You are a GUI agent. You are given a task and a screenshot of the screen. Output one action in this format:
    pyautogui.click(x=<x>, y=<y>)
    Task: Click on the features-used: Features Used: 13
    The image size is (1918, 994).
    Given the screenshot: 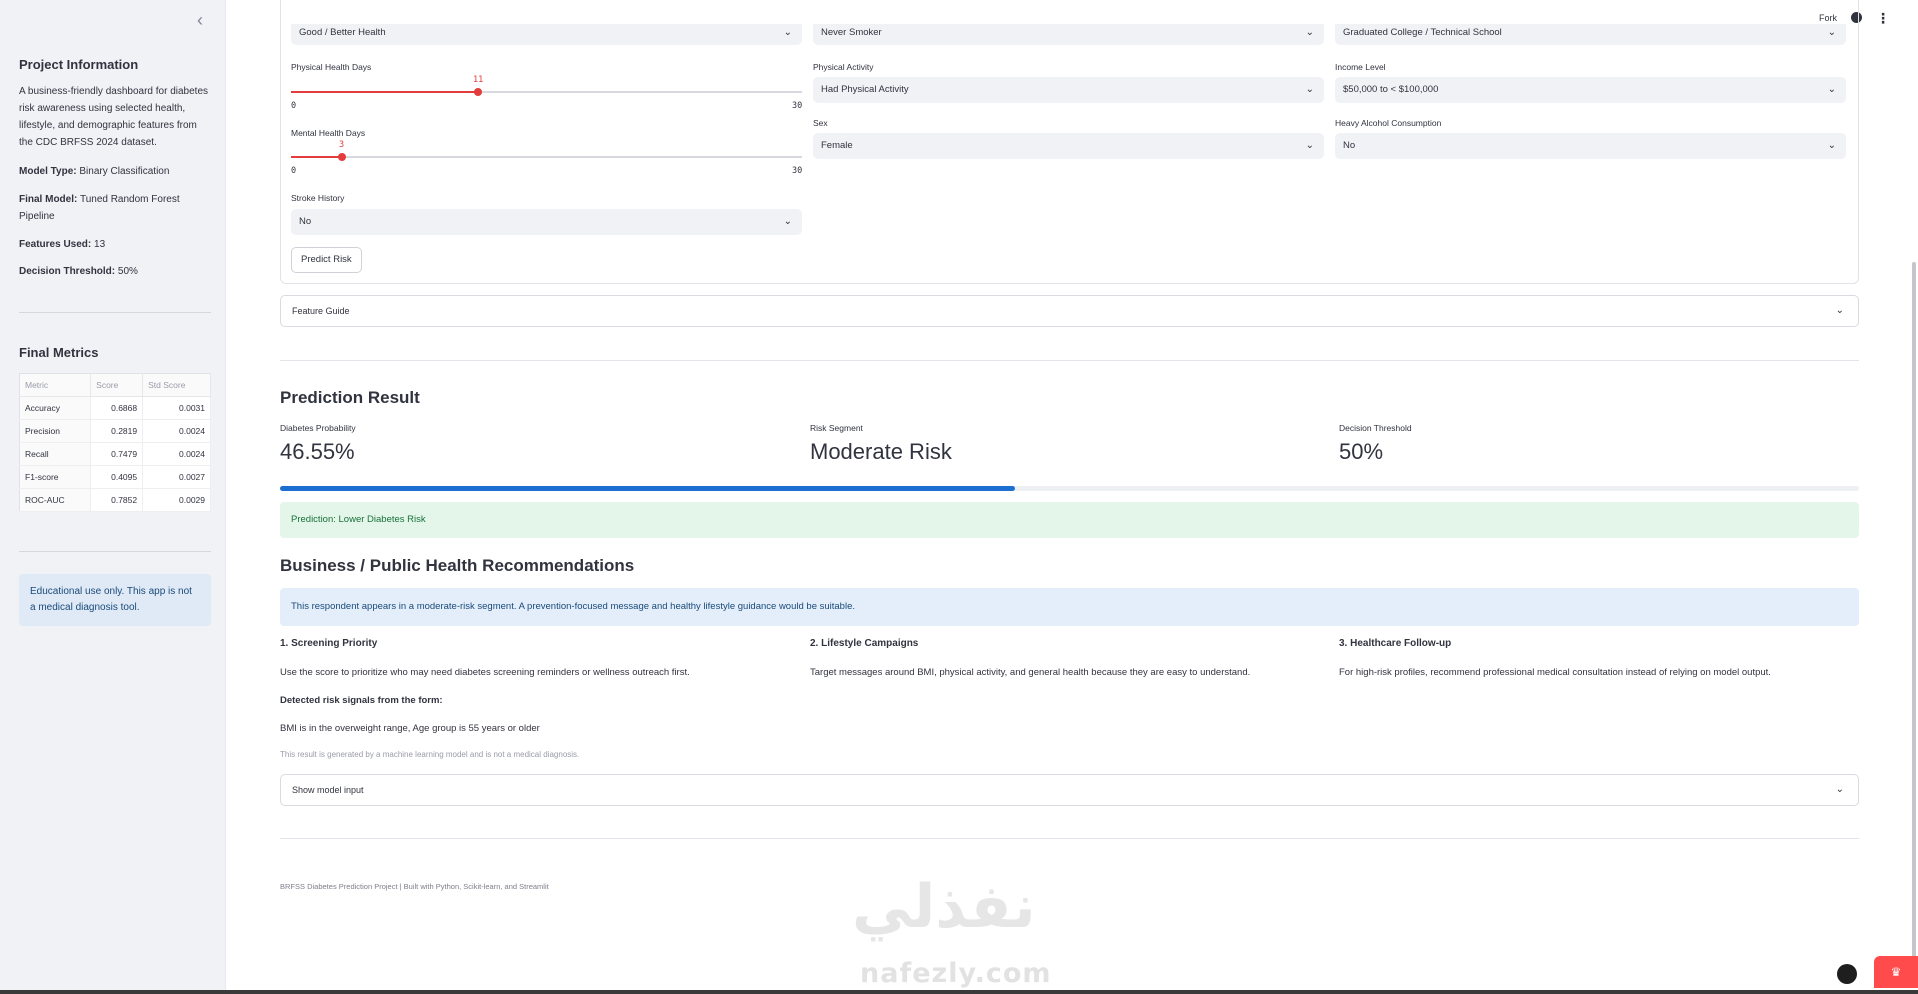 What is the action you would take?
    pyautogui.click(x=115, y=244)
    